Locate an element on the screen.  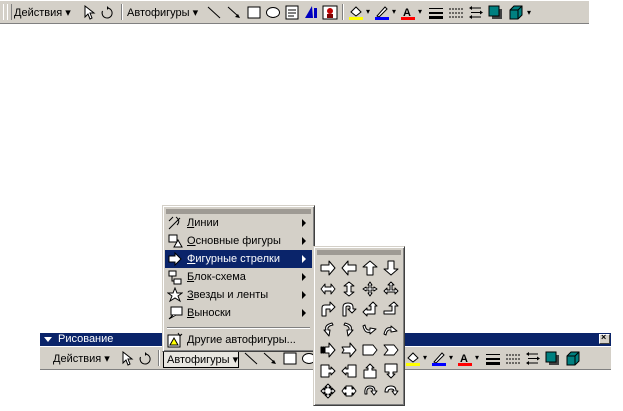
bent-arrow-icon is located at coordinates (328, 309).